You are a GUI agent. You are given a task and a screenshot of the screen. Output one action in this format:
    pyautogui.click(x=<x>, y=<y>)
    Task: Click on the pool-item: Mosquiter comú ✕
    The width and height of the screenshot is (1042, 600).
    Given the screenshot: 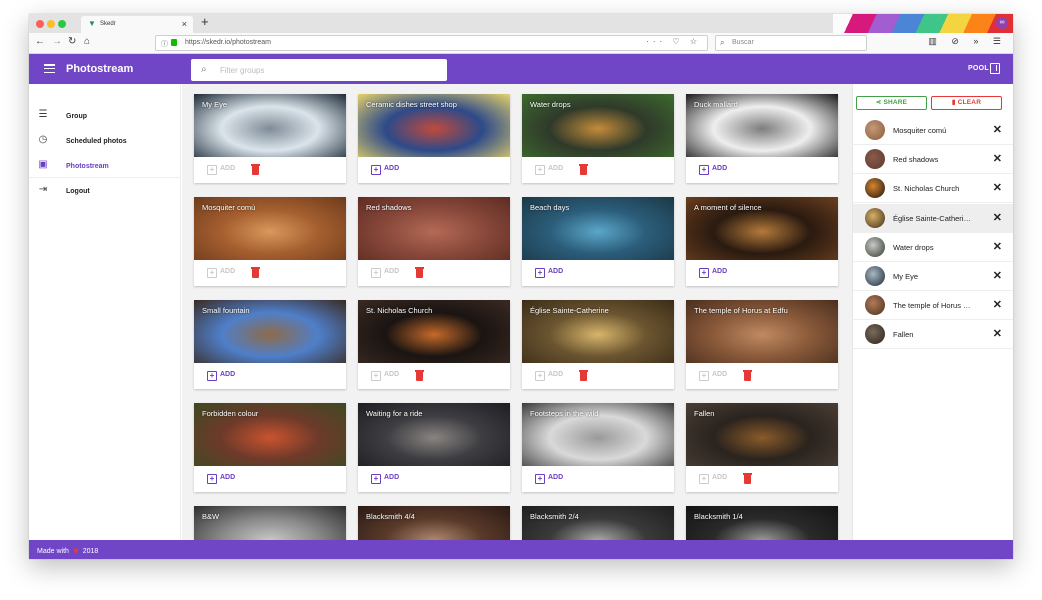 What is the action you would take?
    pyautogui.click(x=933, y=130)
    